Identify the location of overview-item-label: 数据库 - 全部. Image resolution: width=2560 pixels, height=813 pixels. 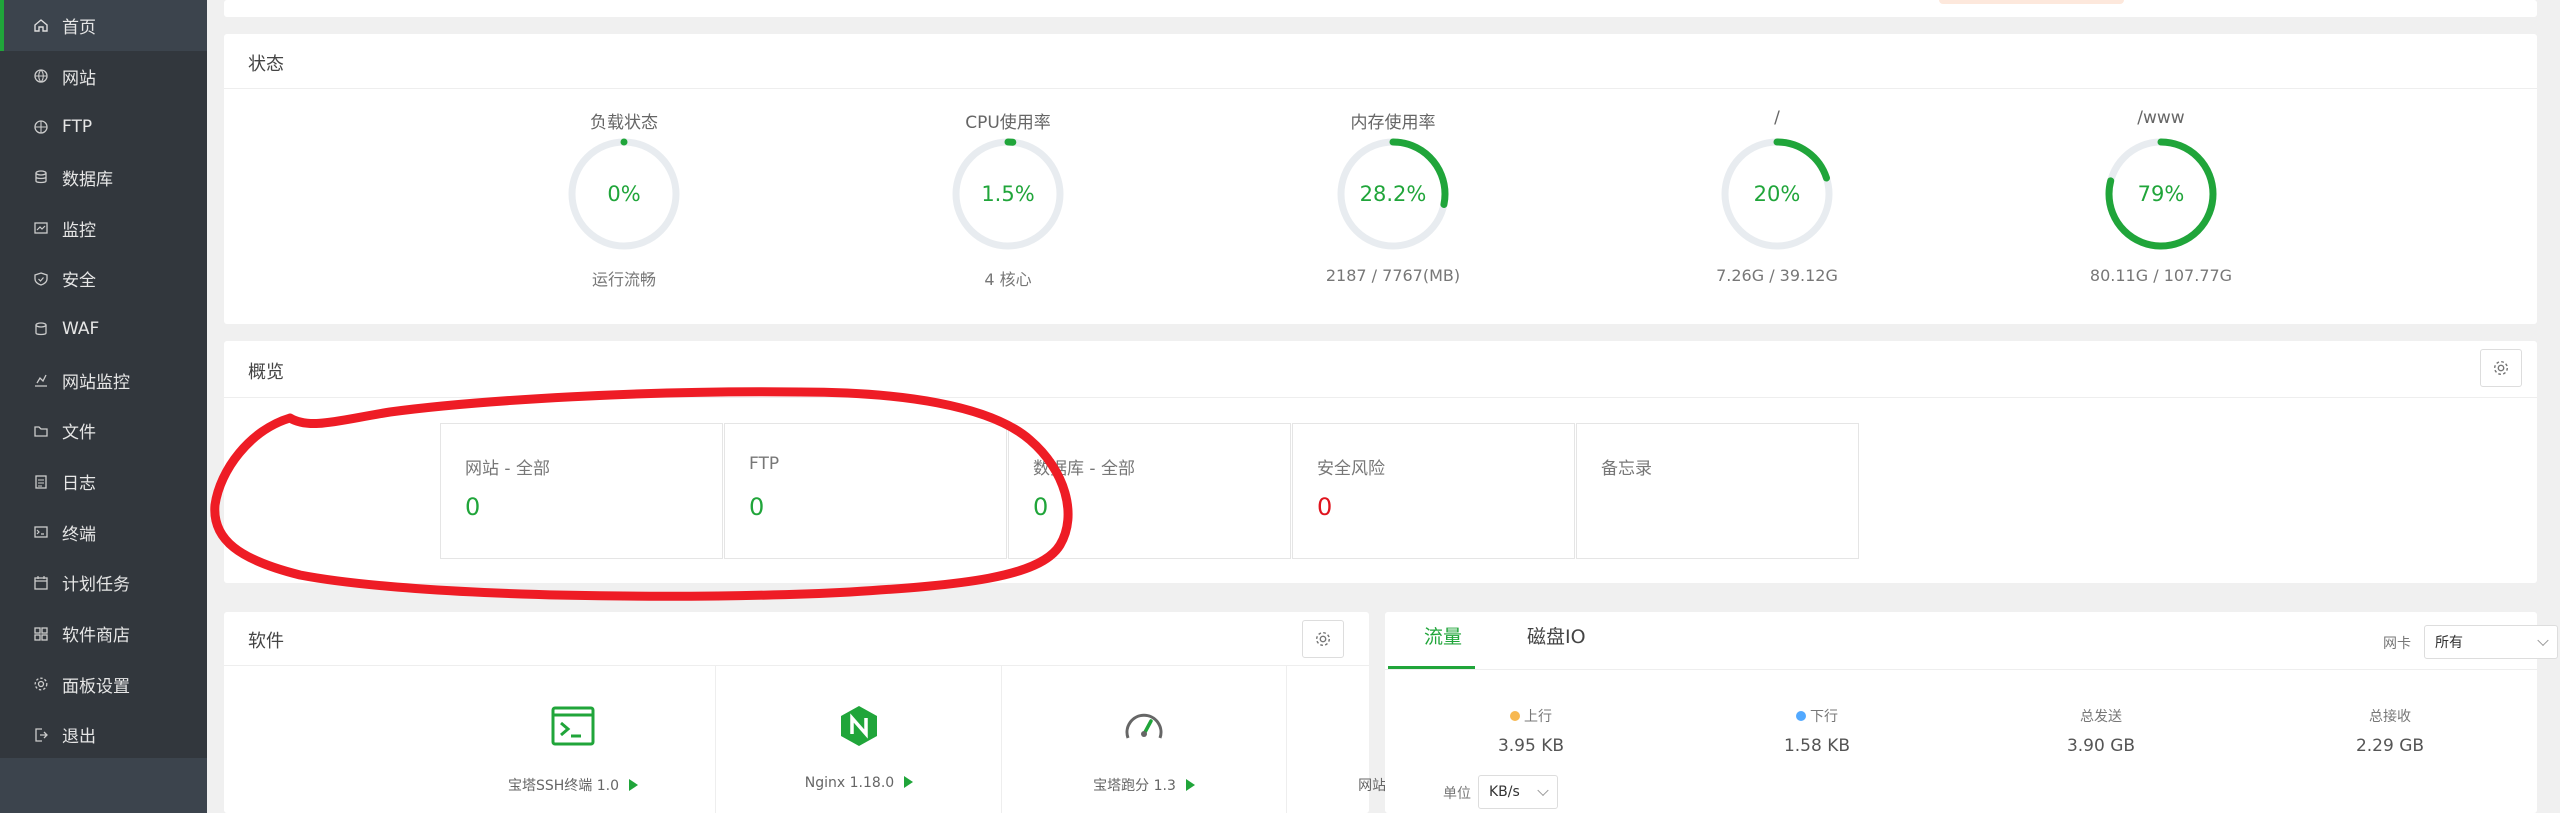
(1084, 469).